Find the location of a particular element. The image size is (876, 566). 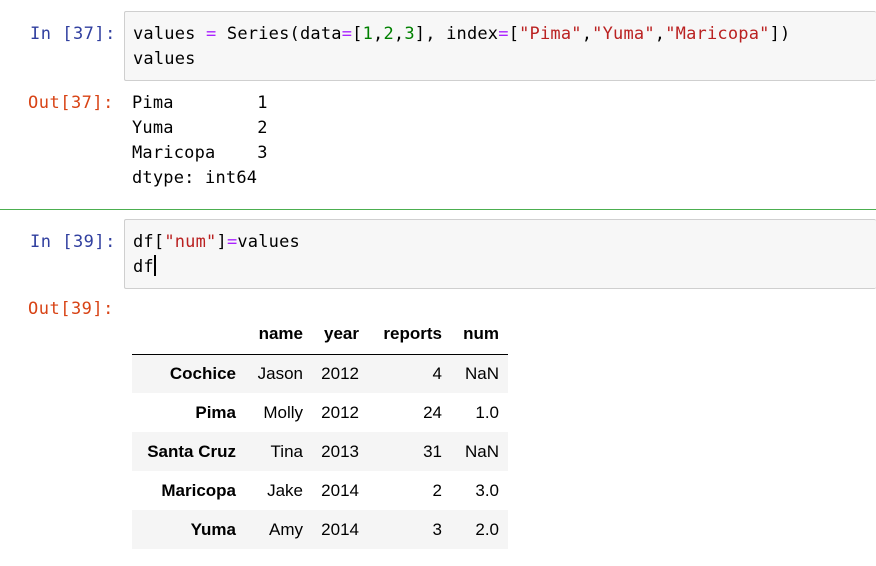

cell-reports: 31 is located at coordinates (432, 451).